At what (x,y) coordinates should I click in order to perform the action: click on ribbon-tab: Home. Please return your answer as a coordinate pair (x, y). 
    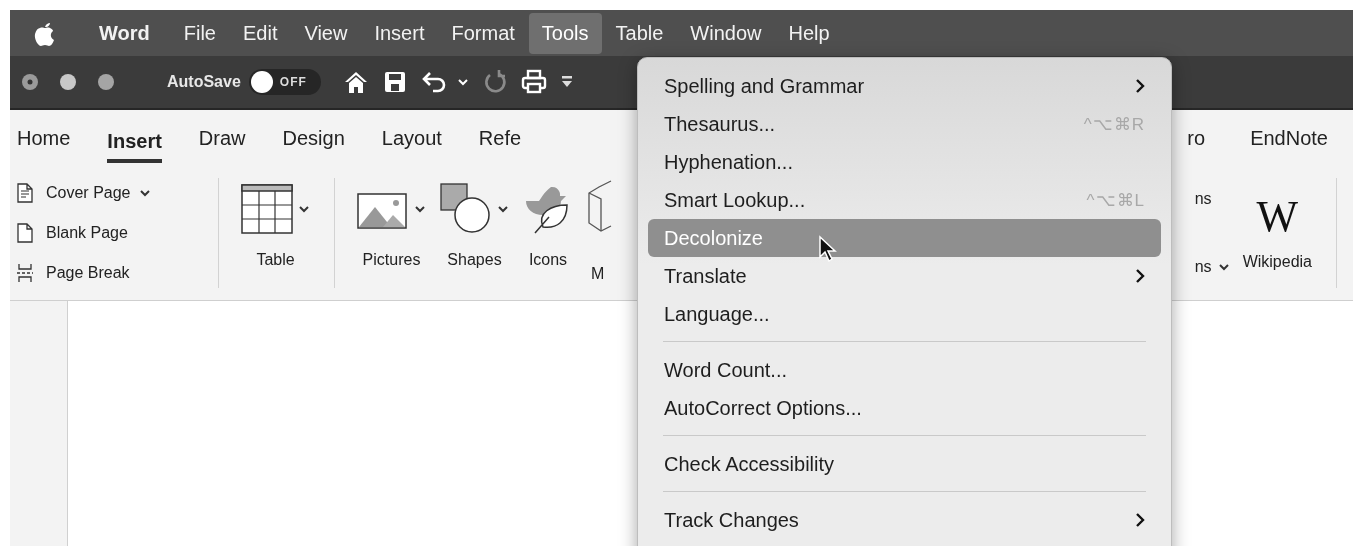
    Looking at the image, I should click on (44, 138).